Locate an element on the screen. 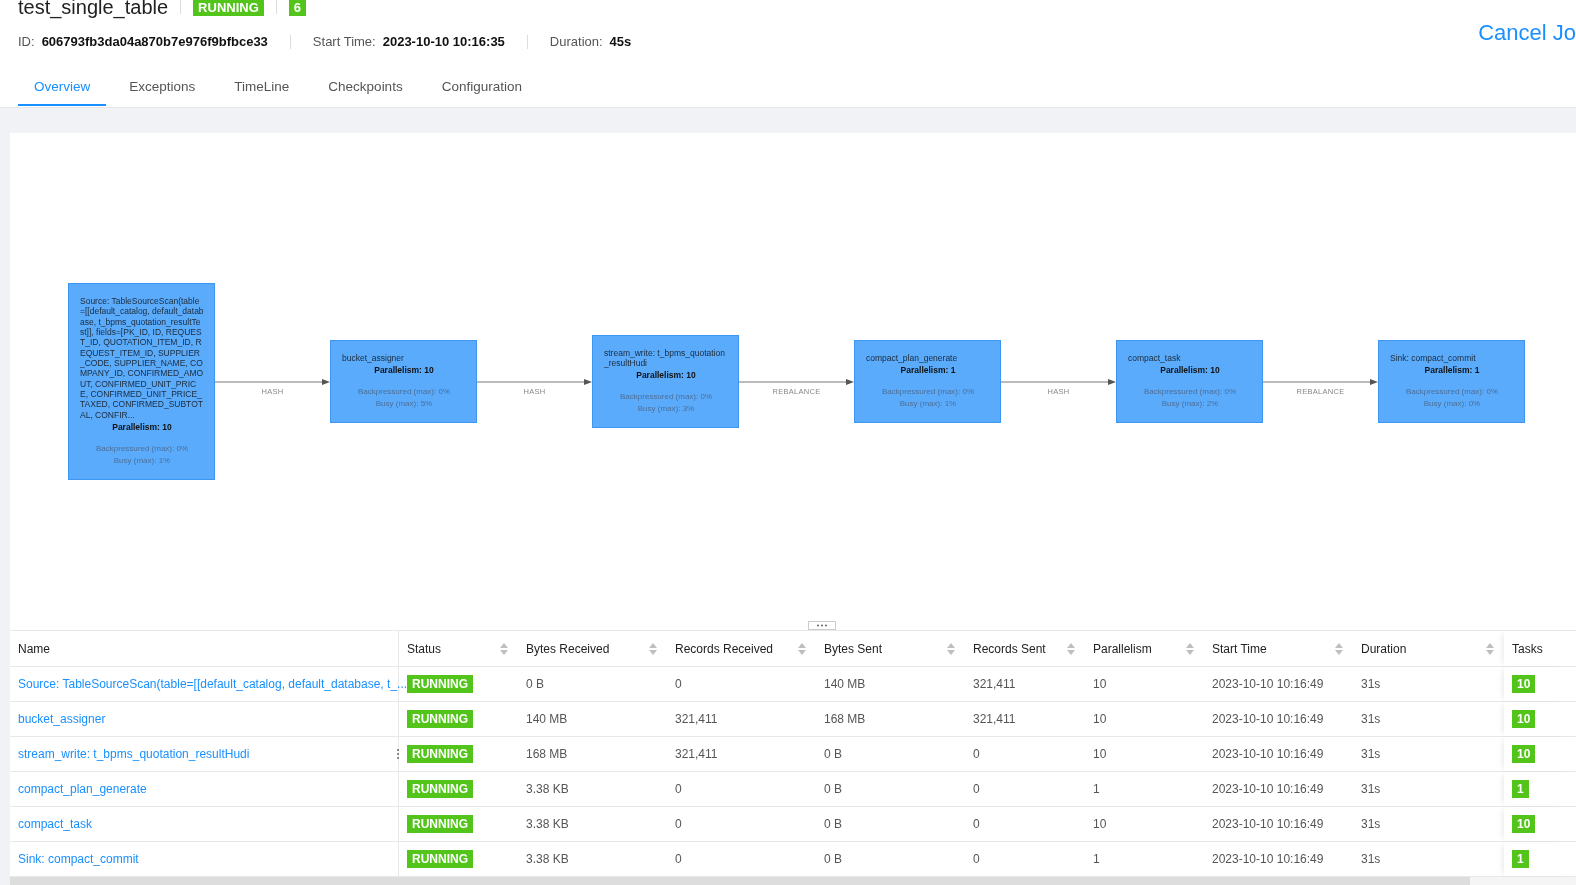 The image size is (1576, 885). operator-node: compact_task Parallelism: 10 Backpressured (max): 0% Busy (max): 2% is located at coordinates (1189, 381).